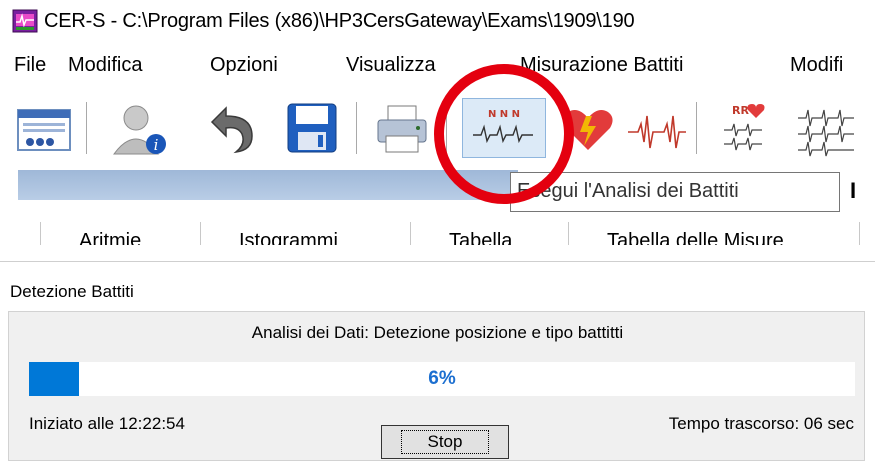 This screenshot has height=471, width=875. I want to click on print-button, so click(402, 128).